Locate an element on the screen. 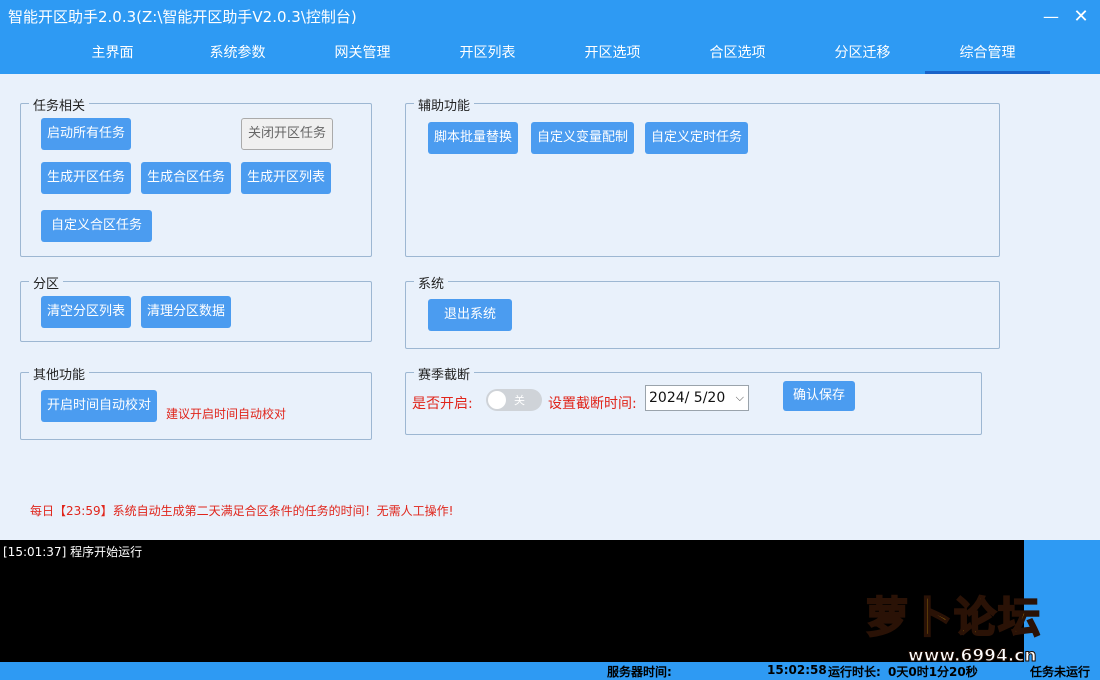  gen-merge-task-button: 生成合区任务 is located at coordinates (186, 178).